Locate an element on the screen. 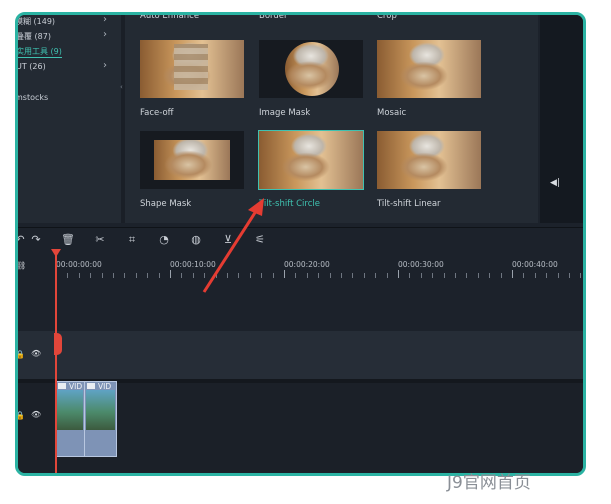 The image size is (611, 504). watermark: J9官网首页 is located at coordinates (489, 483).